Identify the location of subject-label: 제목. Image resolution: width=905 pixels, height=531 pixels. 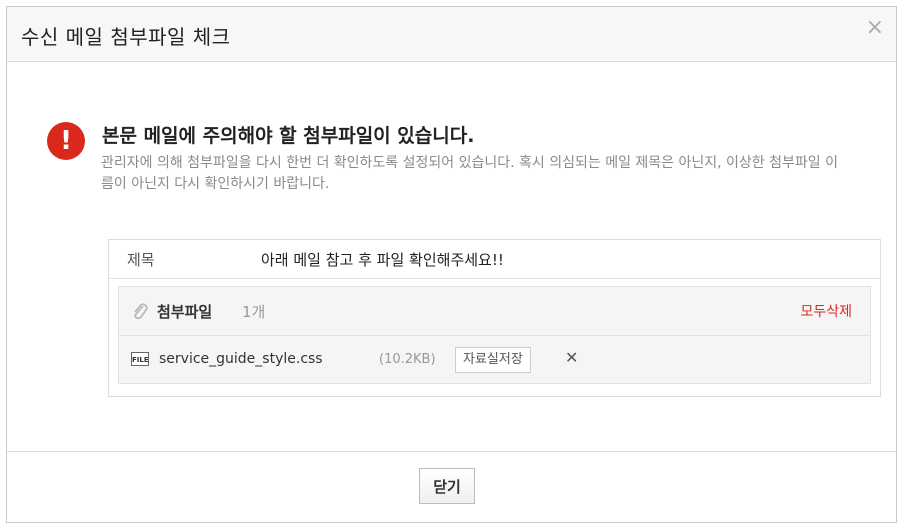
(141, 260).